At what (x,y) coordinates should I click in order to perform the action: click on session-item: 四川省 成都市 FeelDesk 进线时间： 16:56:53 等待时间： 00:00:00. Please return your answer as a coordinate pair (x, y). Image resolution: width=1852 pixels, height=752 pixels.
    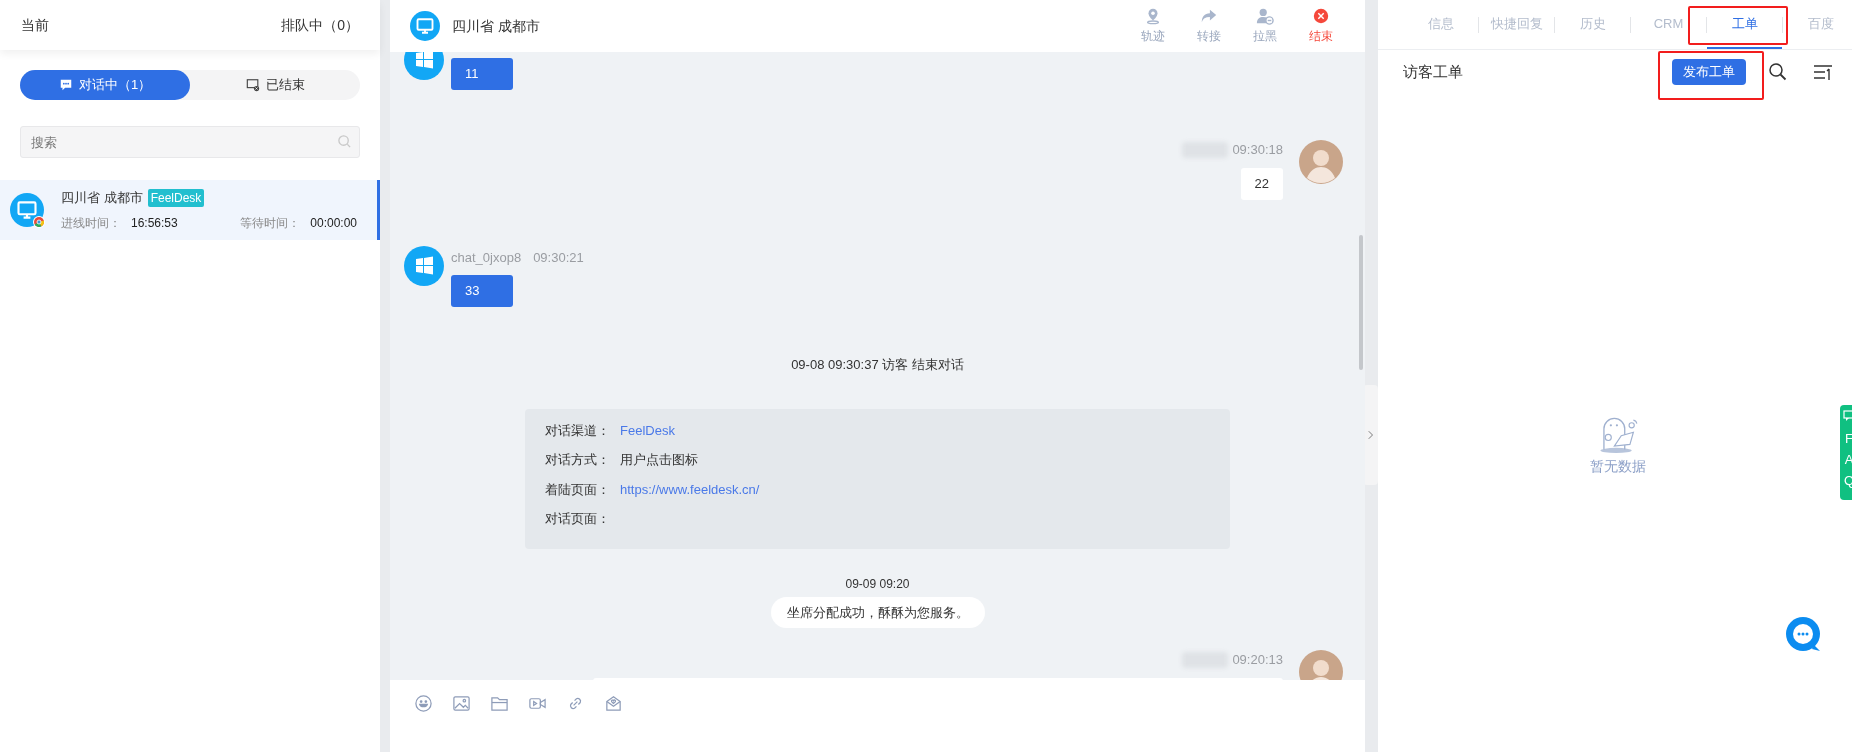
    Looking at the image, I should click on (190, 210).